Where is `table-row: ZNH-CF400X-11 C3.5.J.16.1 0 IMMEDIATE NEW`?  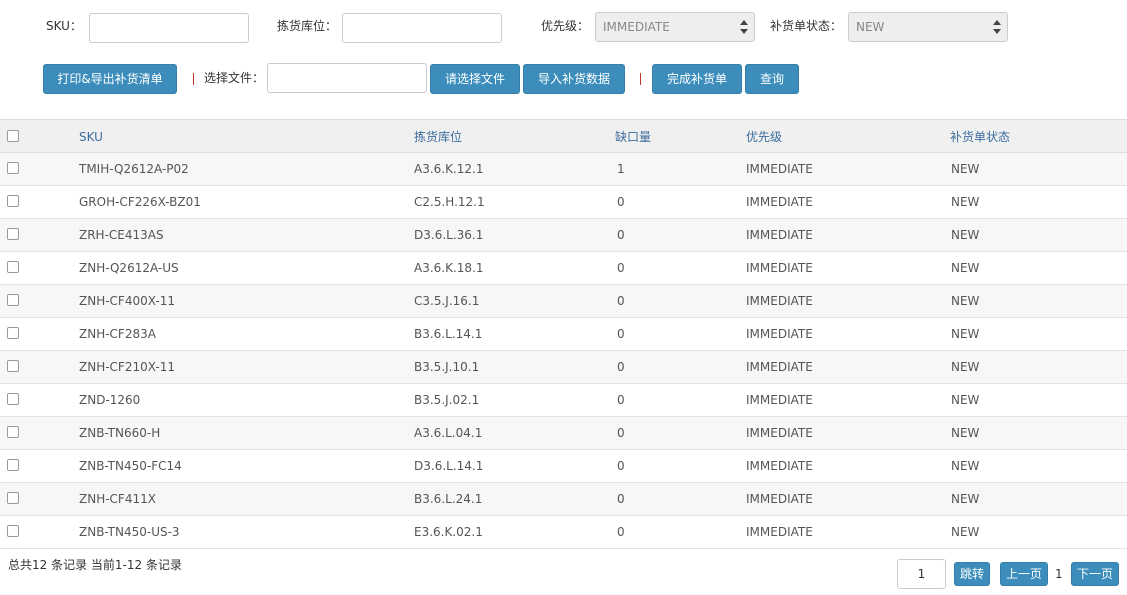
table-row: ZNH-CF400X-11 C3.5.J.16.1 0 IMMEDIATE NEW is located at coordinates (563, 301).